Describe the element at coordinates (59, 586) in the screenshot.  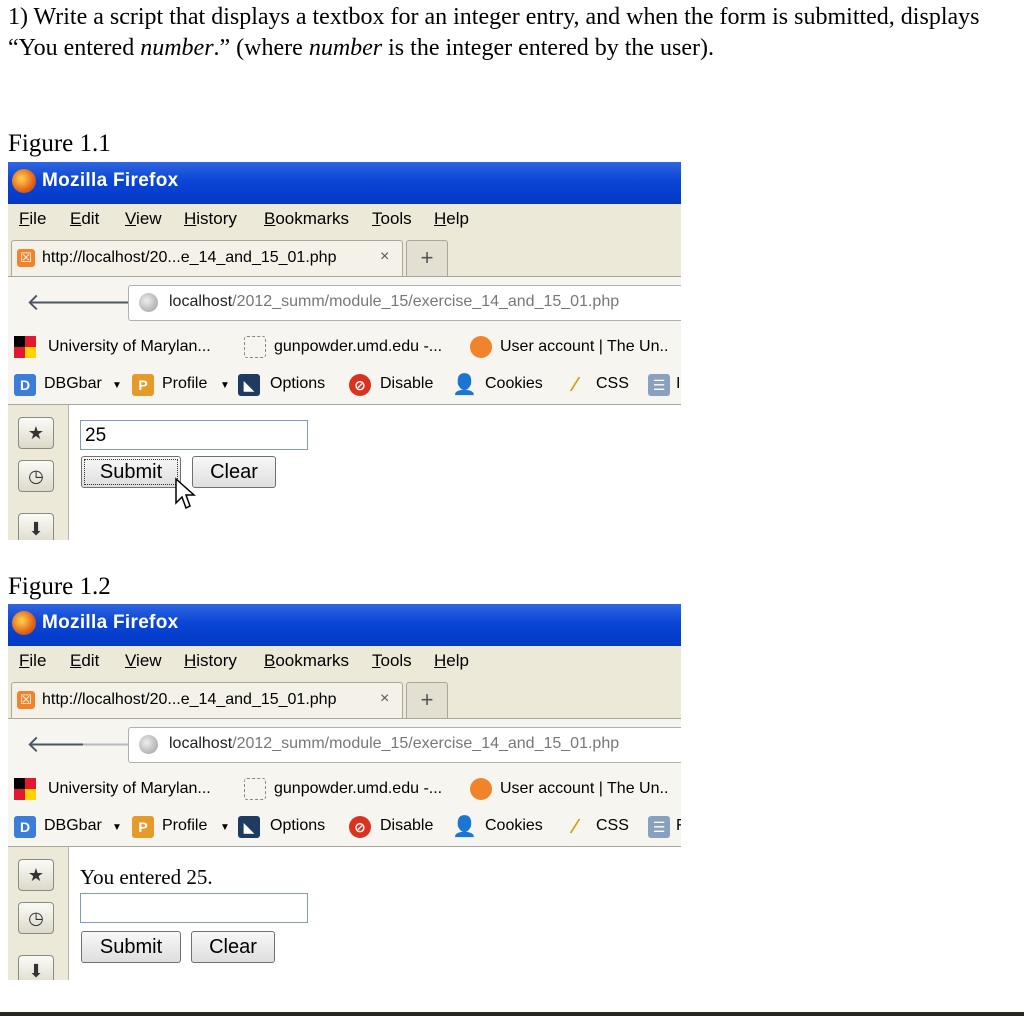
I see `figure-label: Figure 1.2` at that location.